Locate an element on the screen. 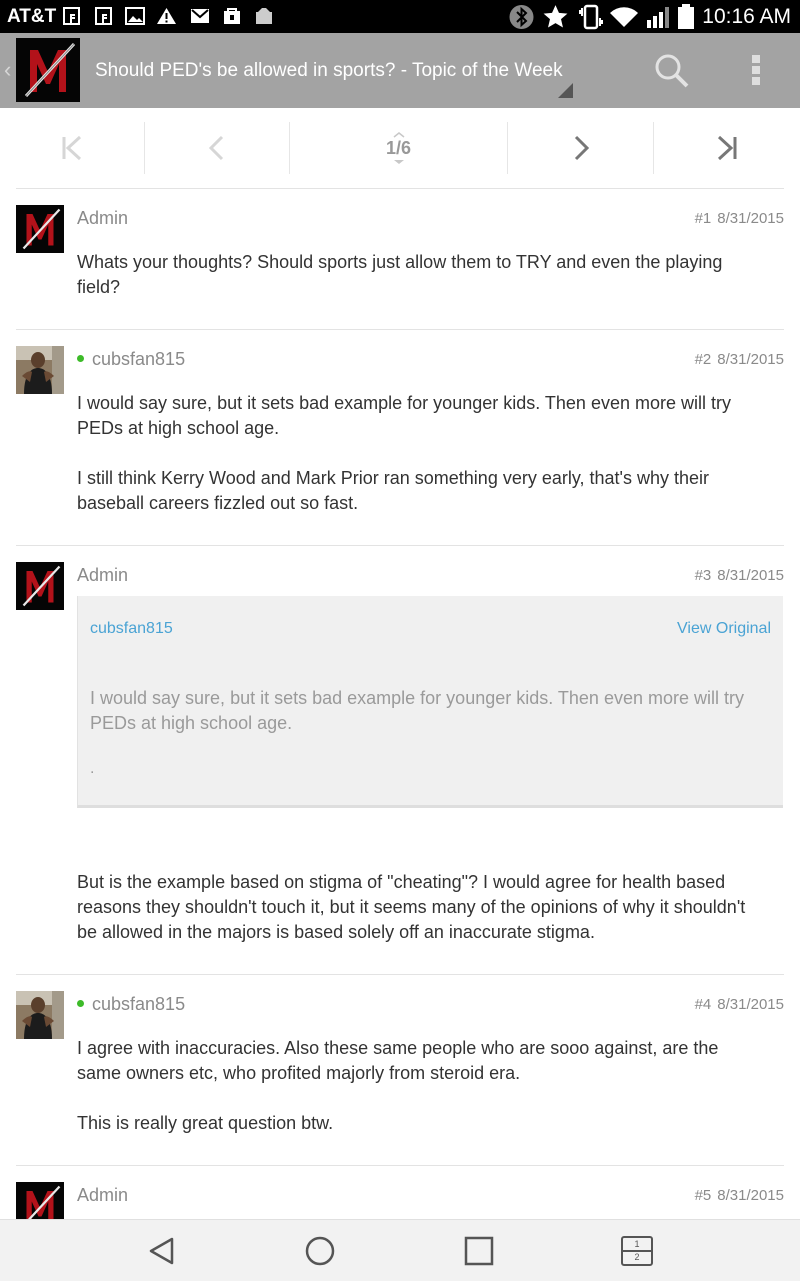 This screenshot has width=800, height=1281. dual-window-digit: 1 is located at coordinates (637, 1245).